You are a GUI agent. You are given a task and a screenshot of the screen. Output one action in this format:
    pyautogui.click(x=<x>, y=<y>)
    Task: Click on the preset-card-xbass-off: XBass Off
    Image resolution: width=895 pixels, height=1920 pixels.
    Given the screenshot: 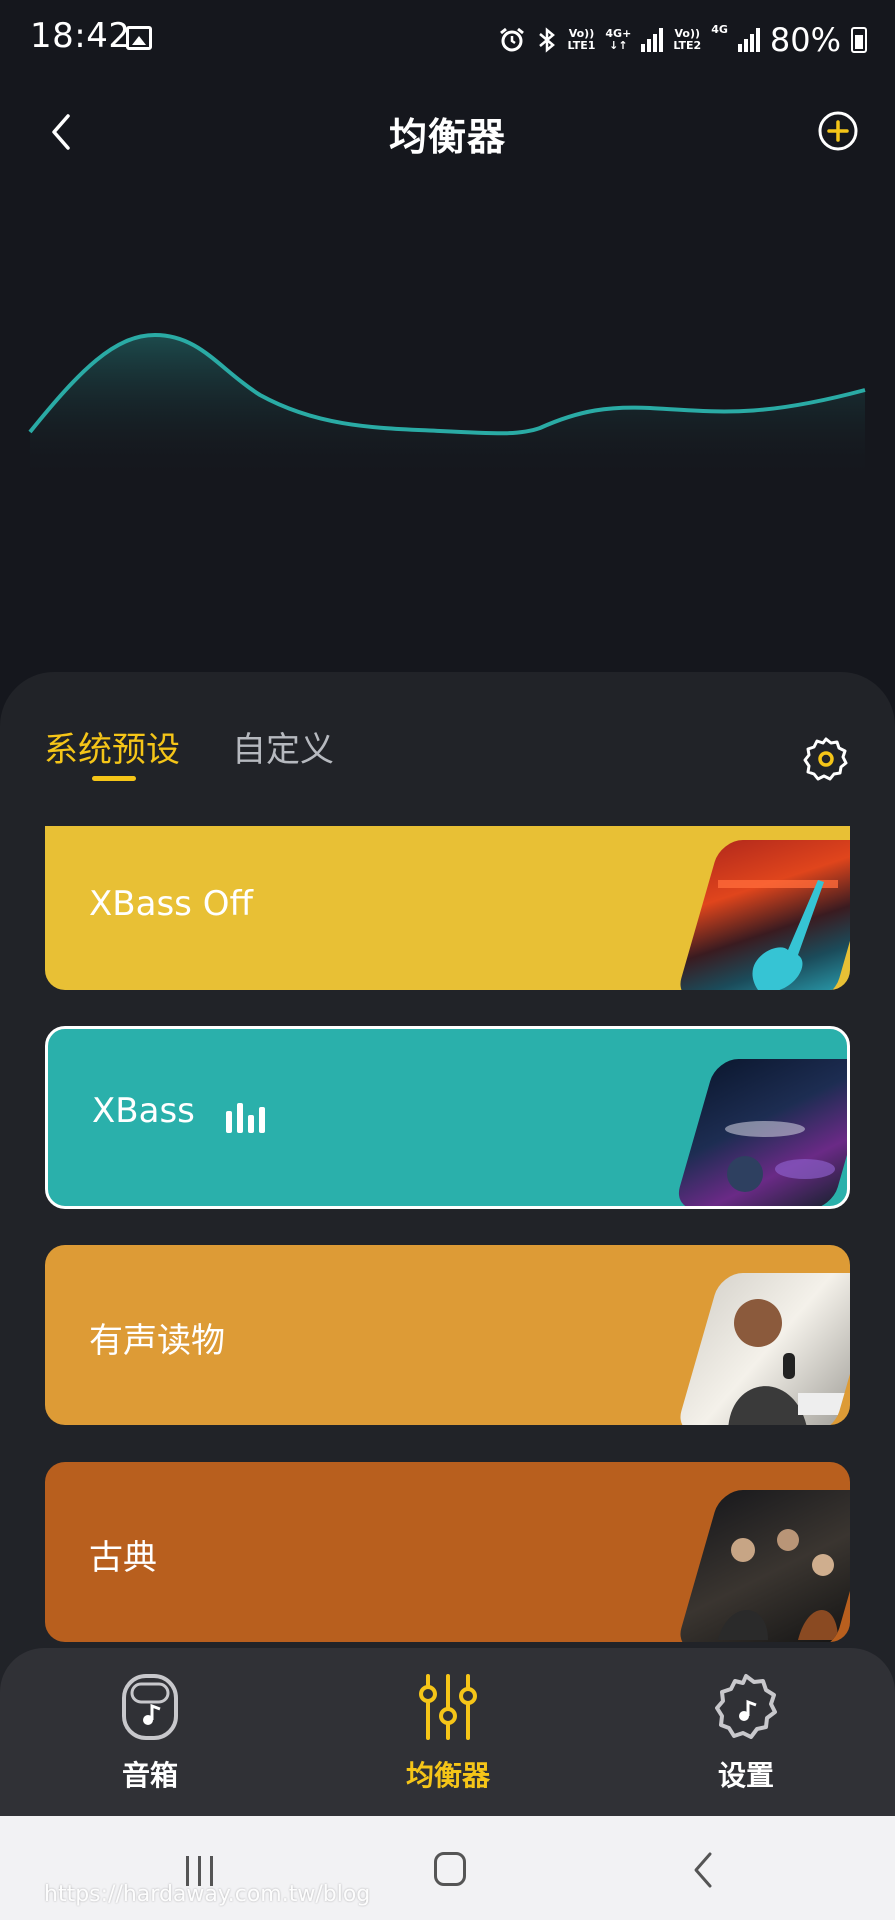 What is the action you would take?
    pyautogui.click(x=447, y=908)
    